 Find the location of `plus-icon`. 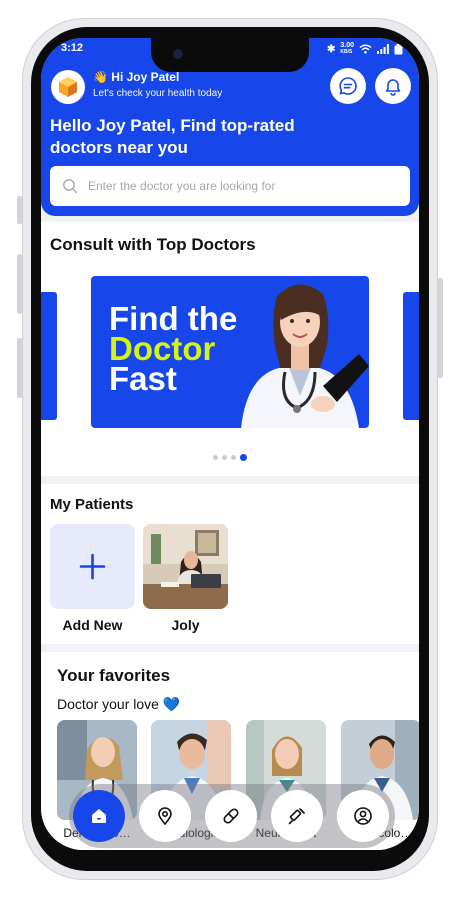

plus-icon is located at coordinates (92, 566).